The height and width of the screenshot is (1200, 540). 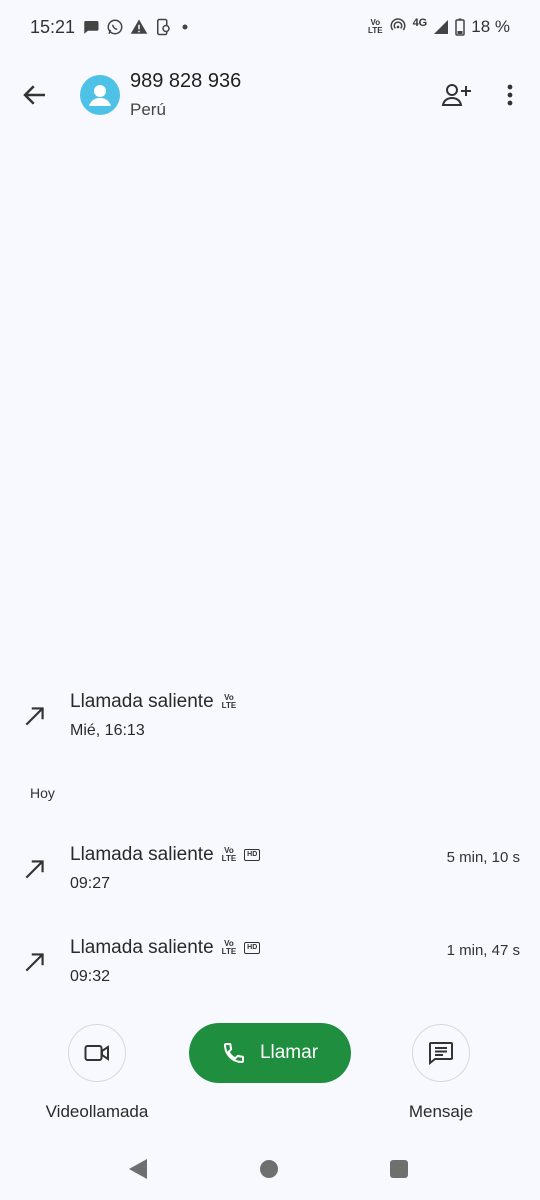 I want to click on videocam-icon, so click(x=96, y=1053).